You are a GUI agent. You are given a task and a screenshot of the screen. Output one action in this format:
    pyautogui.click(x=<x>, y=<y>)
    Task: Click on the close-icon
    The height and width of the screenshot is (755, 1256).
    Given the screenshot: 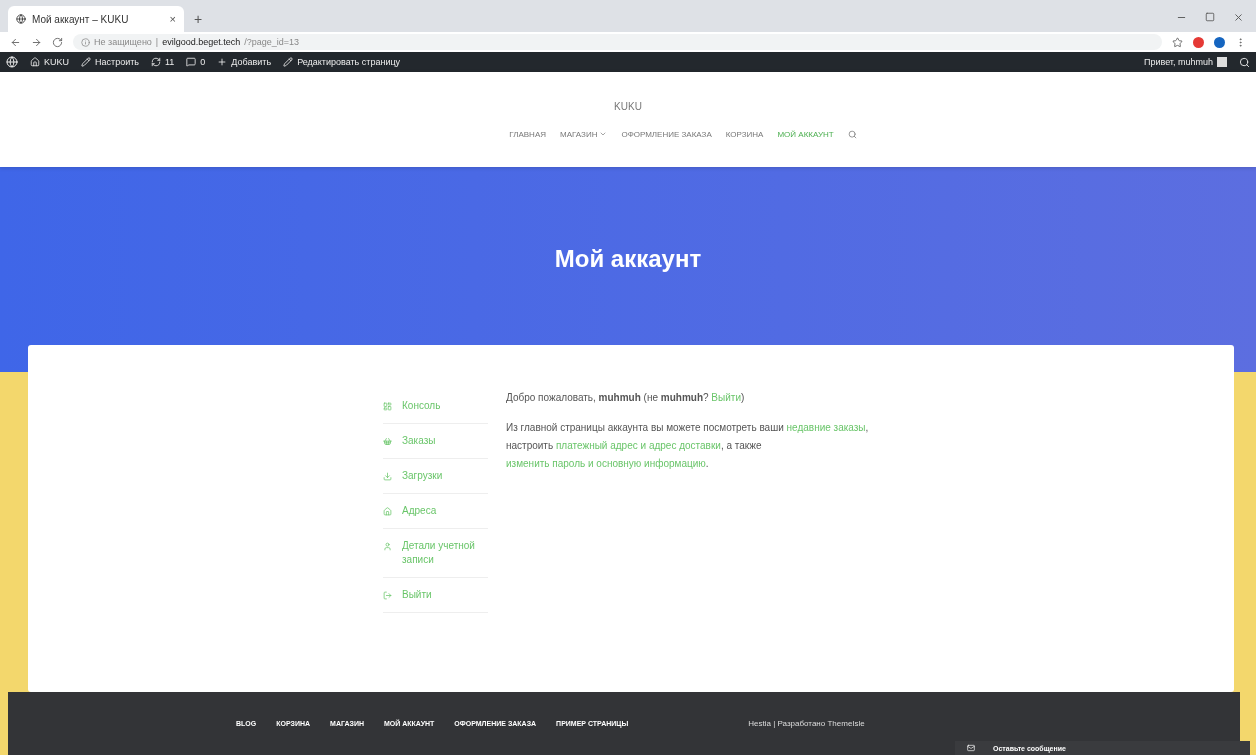 What is the action you would take?
    pyautogui.click(x=1238, y=17)
    